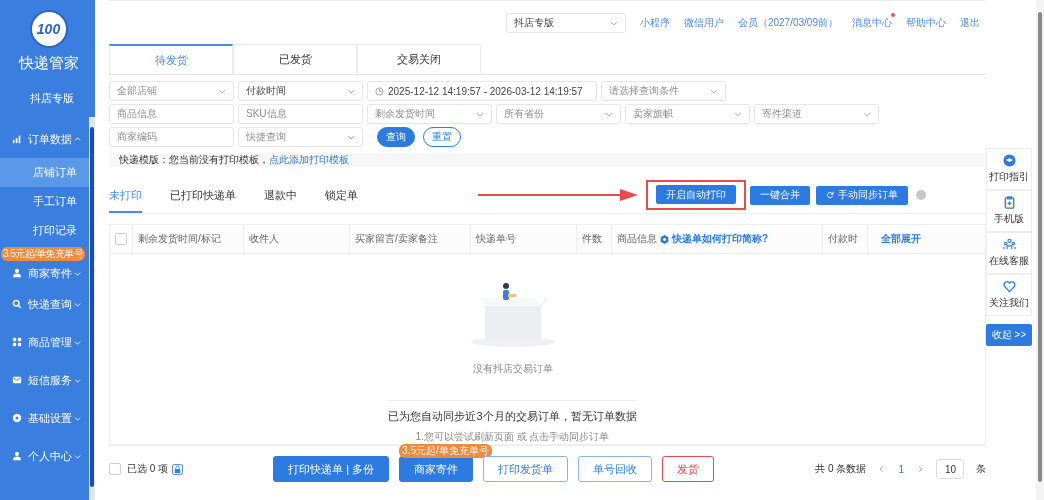  Describe the element at coordinates (615, 469) in the screenshot. I see `footer-button: 单号回收` at that location.